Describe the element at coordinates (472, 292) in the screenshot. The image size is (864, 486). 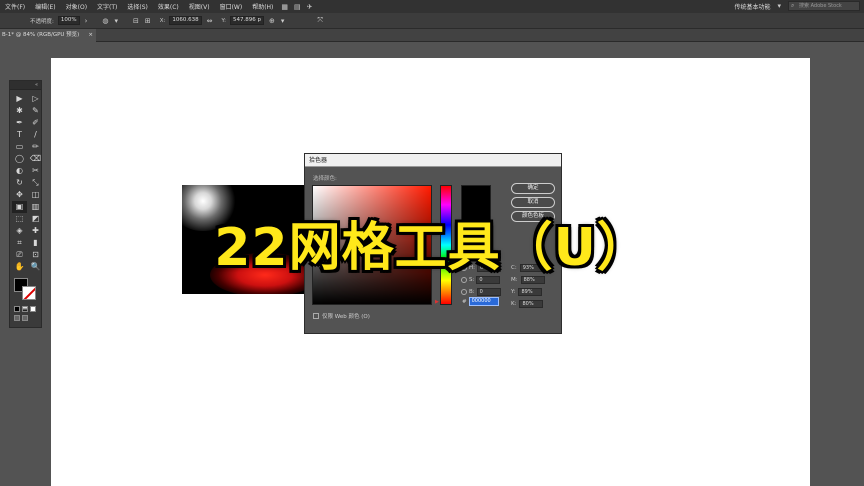
I see `brightness-label: B:` at that location.